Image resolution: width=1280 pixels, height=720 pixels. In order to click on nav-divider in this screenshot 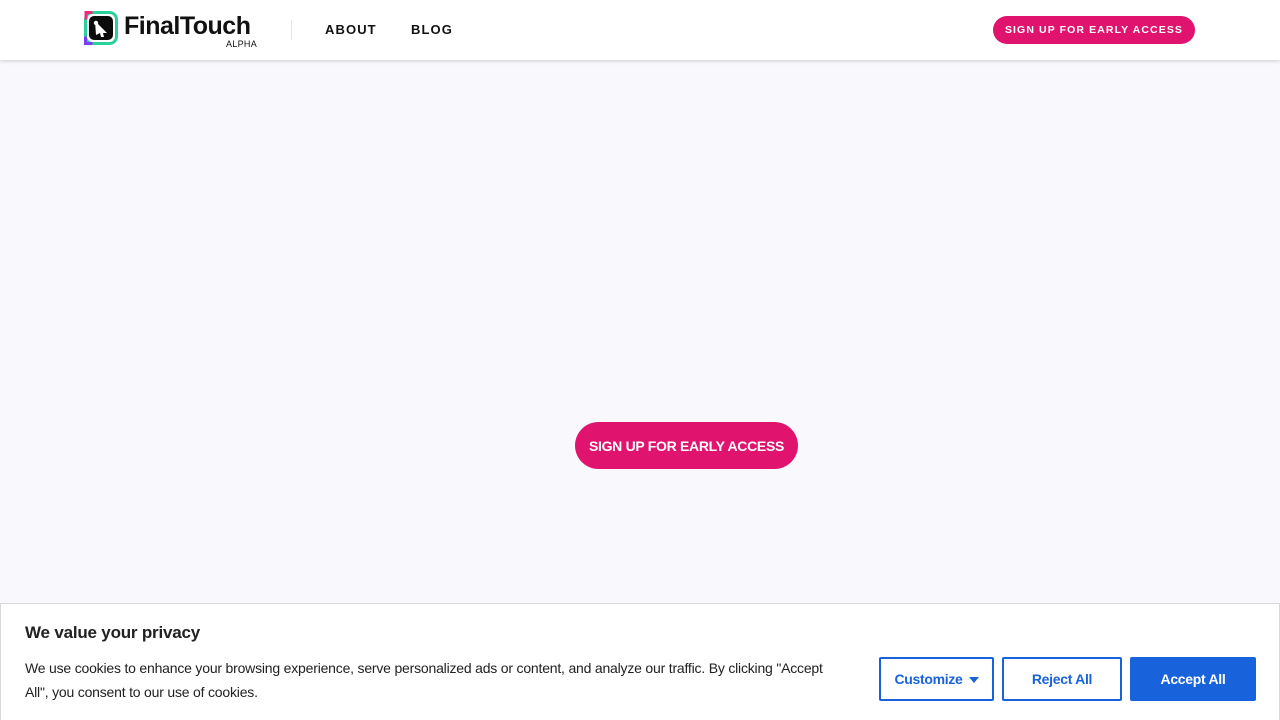, I will do `click(291, 30)`.